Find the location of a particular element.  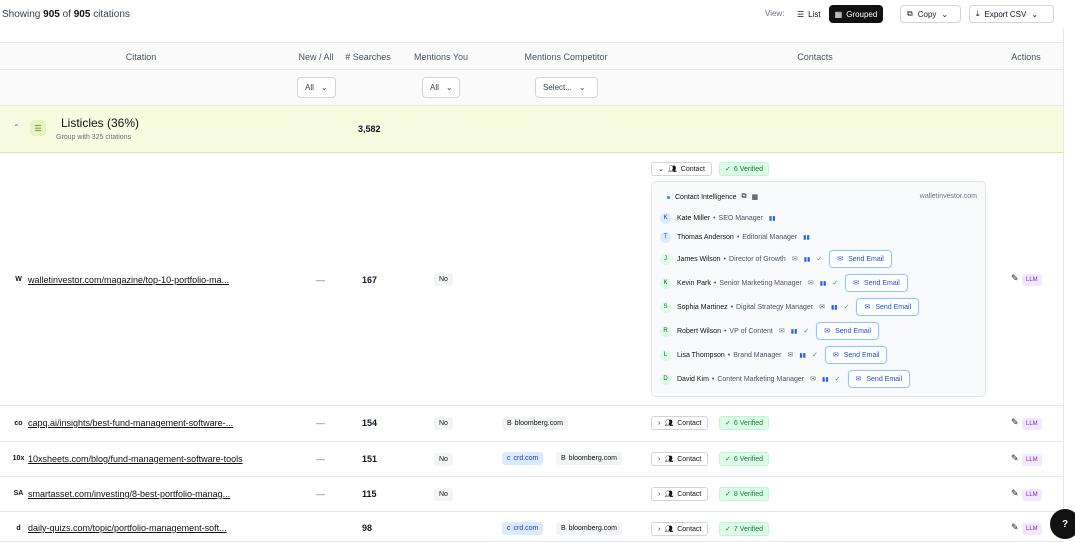

contact-toggle-button: ⌄ 👥︎ Contact is located at coordinates (681, 169).